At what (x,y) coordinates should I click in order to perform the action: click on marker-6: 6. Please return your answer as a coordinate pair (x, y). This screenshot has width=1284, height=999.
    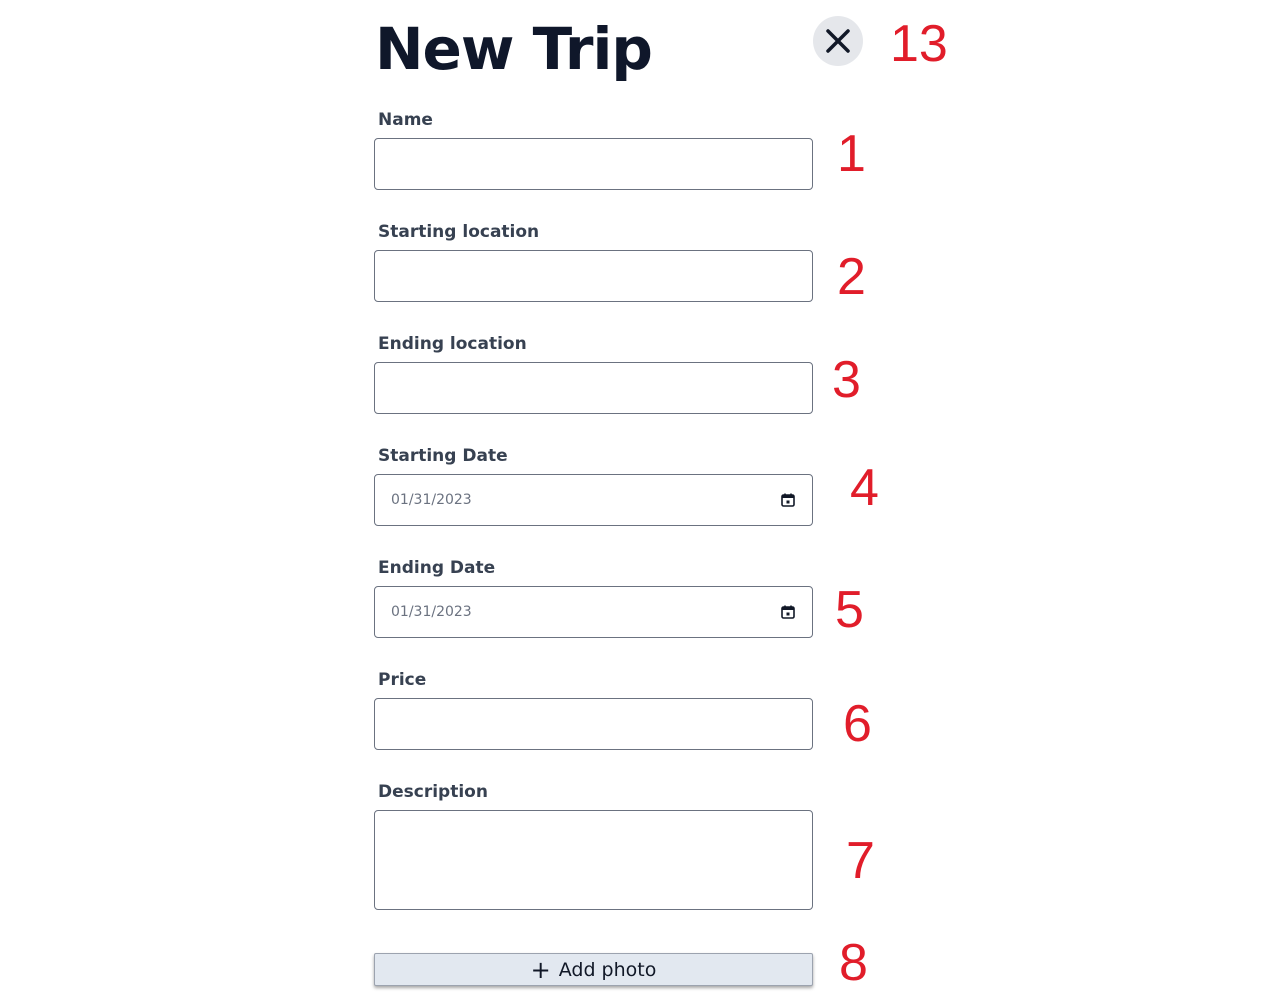
    Looking at the image, I should click on (857, 724).